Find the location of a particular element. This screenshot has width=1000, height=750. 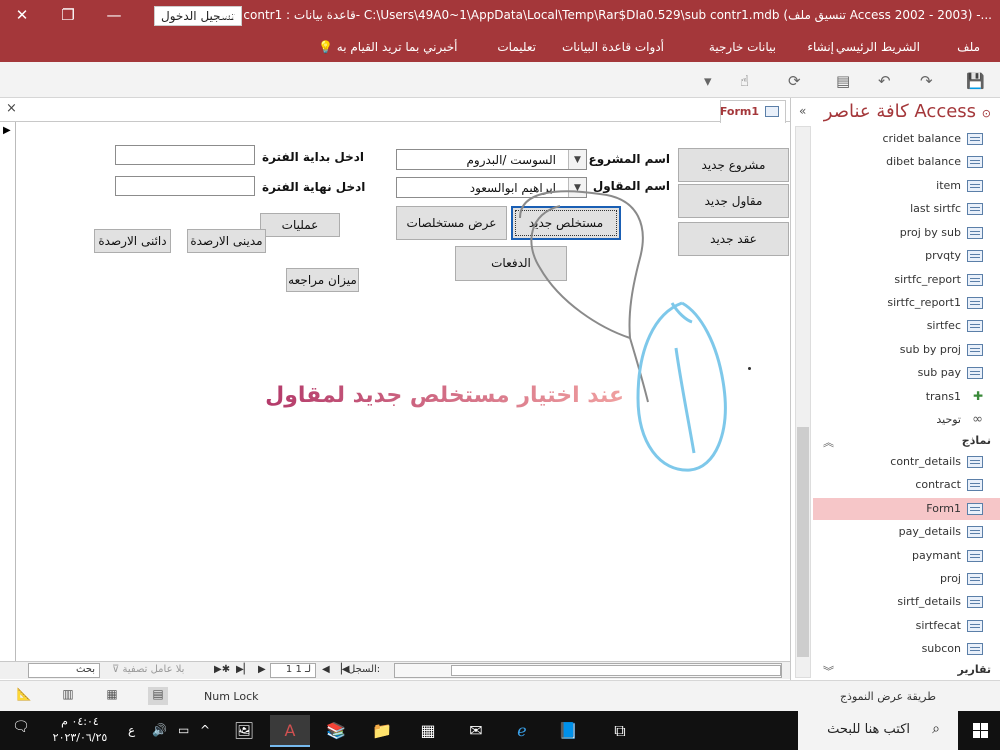

tray-chevron-icon: ^ is located at coordinates (205, 730).